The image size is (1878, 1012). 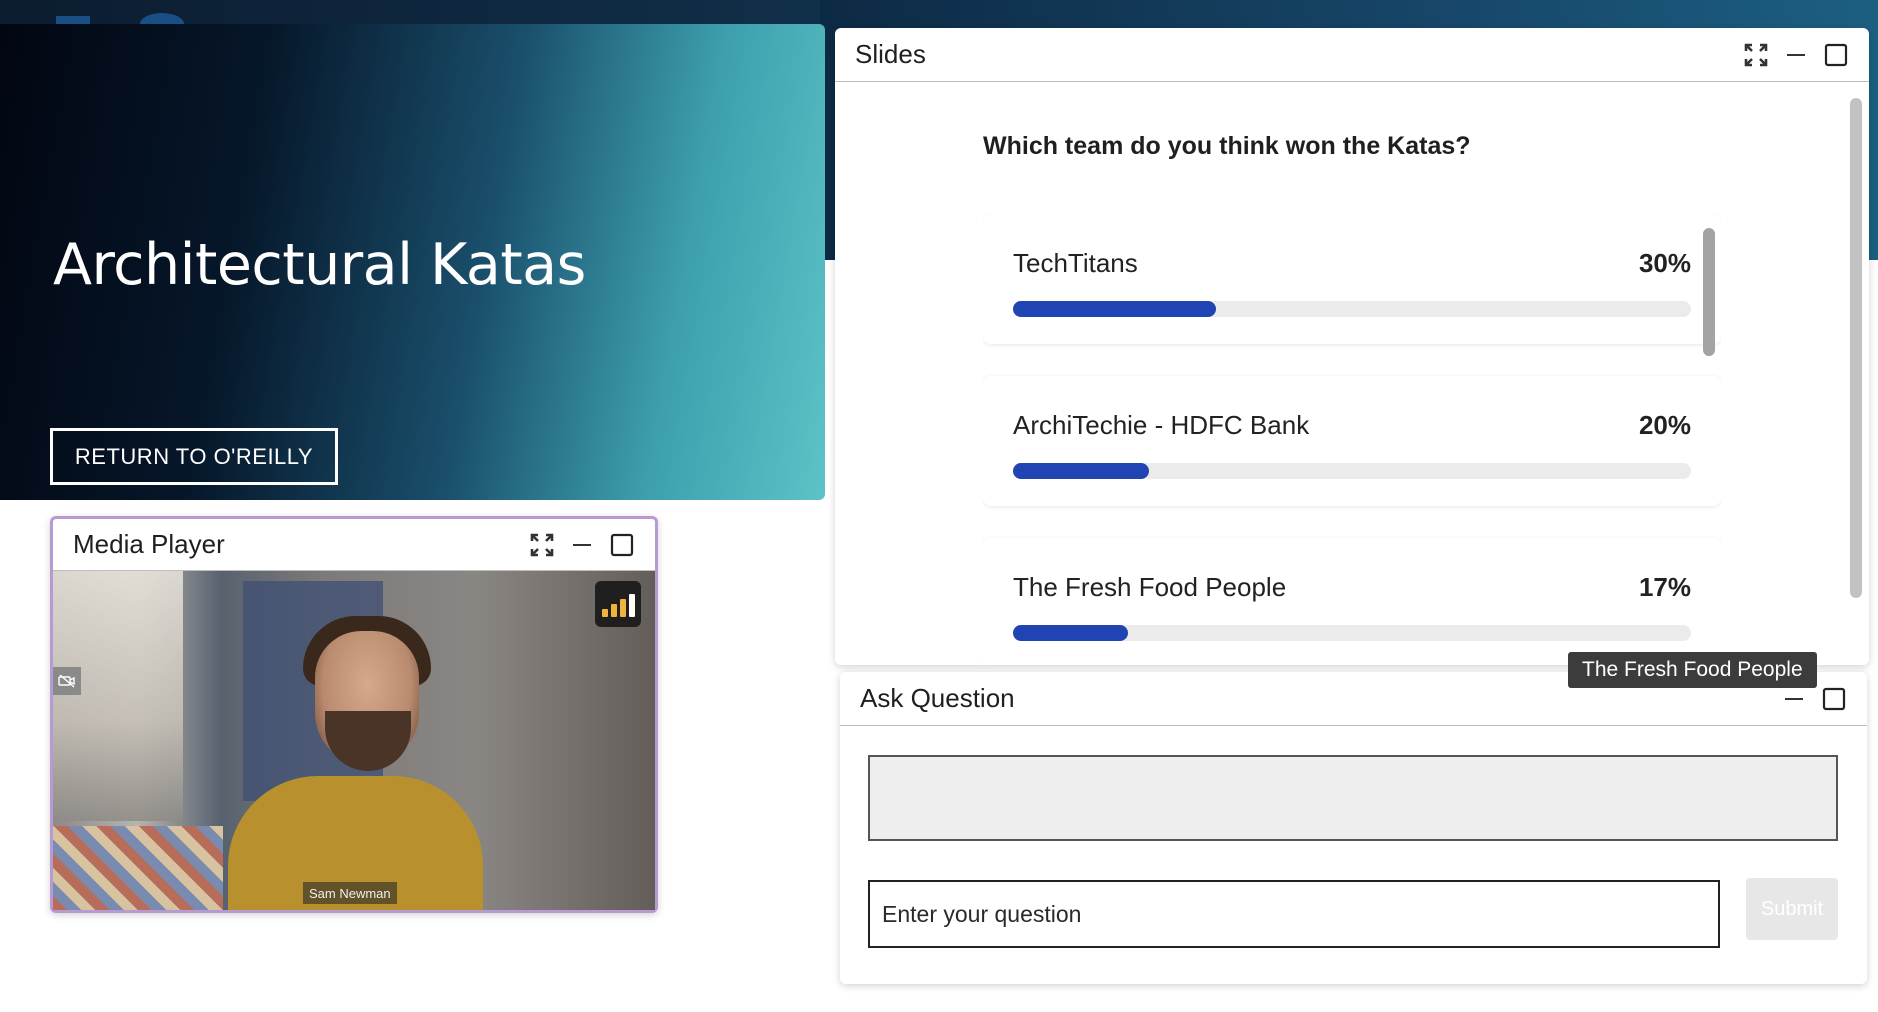 I want to click on question-input, so click(x=1294, y=914).